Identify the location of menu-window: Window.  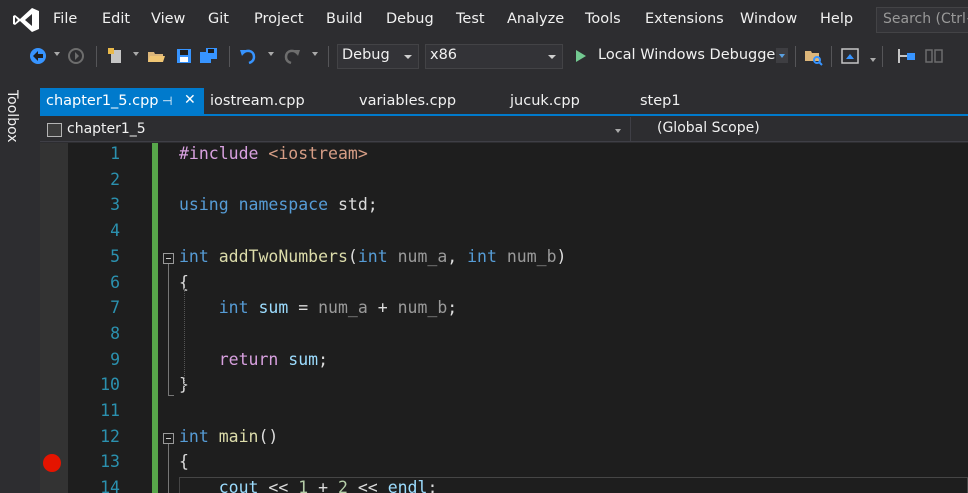
(768, 19).